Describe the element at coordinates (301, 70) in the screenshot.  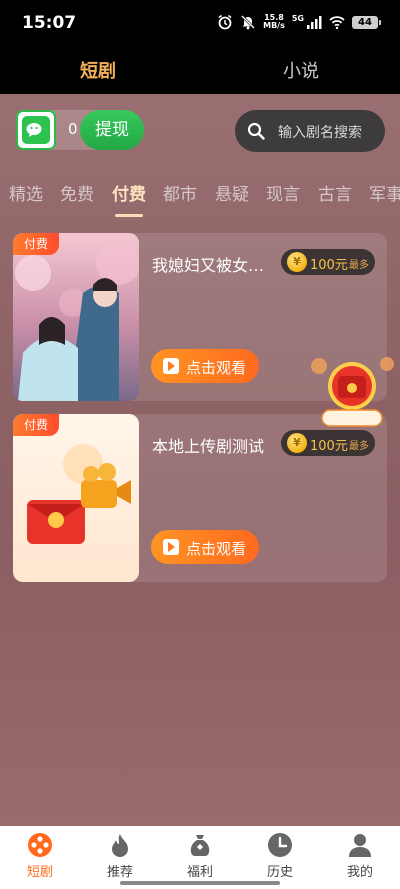
I see `tab-novel: 小说` at that location.